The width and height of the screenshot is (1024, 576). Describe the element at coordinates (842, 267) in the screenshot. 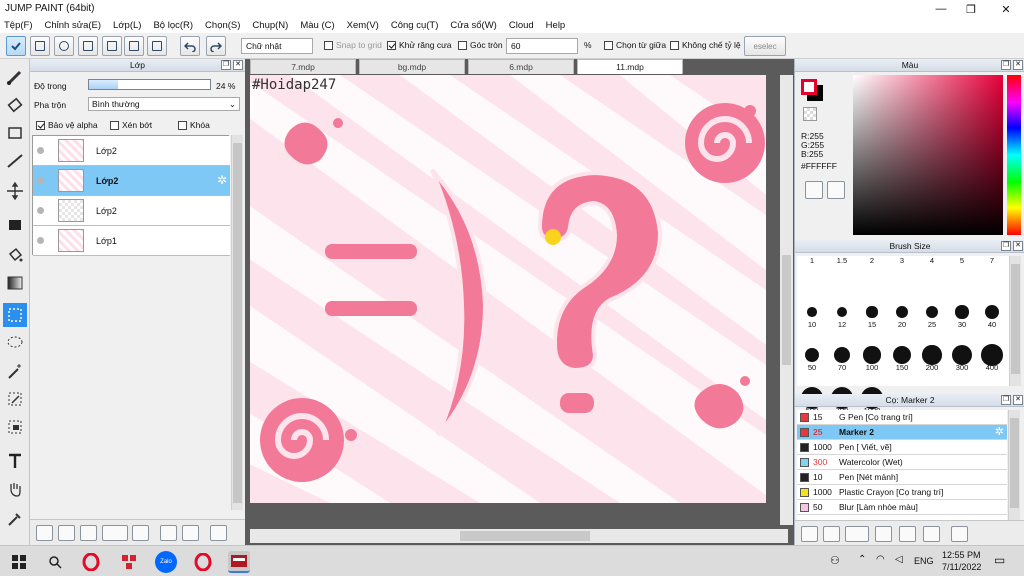

I see `brush-size-option: 1.5` at that location.